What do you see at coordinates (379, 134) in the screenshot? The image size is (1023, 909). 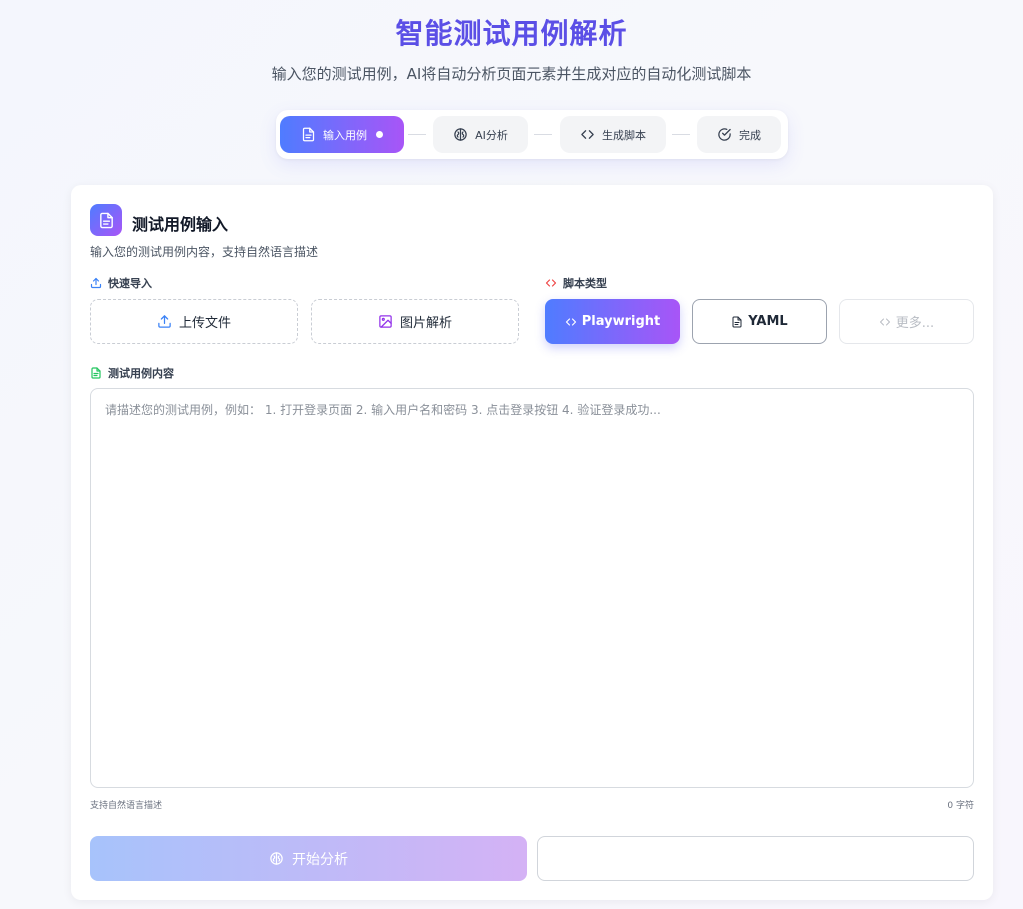 I see `active-dot` at bounding box center [379, 134].